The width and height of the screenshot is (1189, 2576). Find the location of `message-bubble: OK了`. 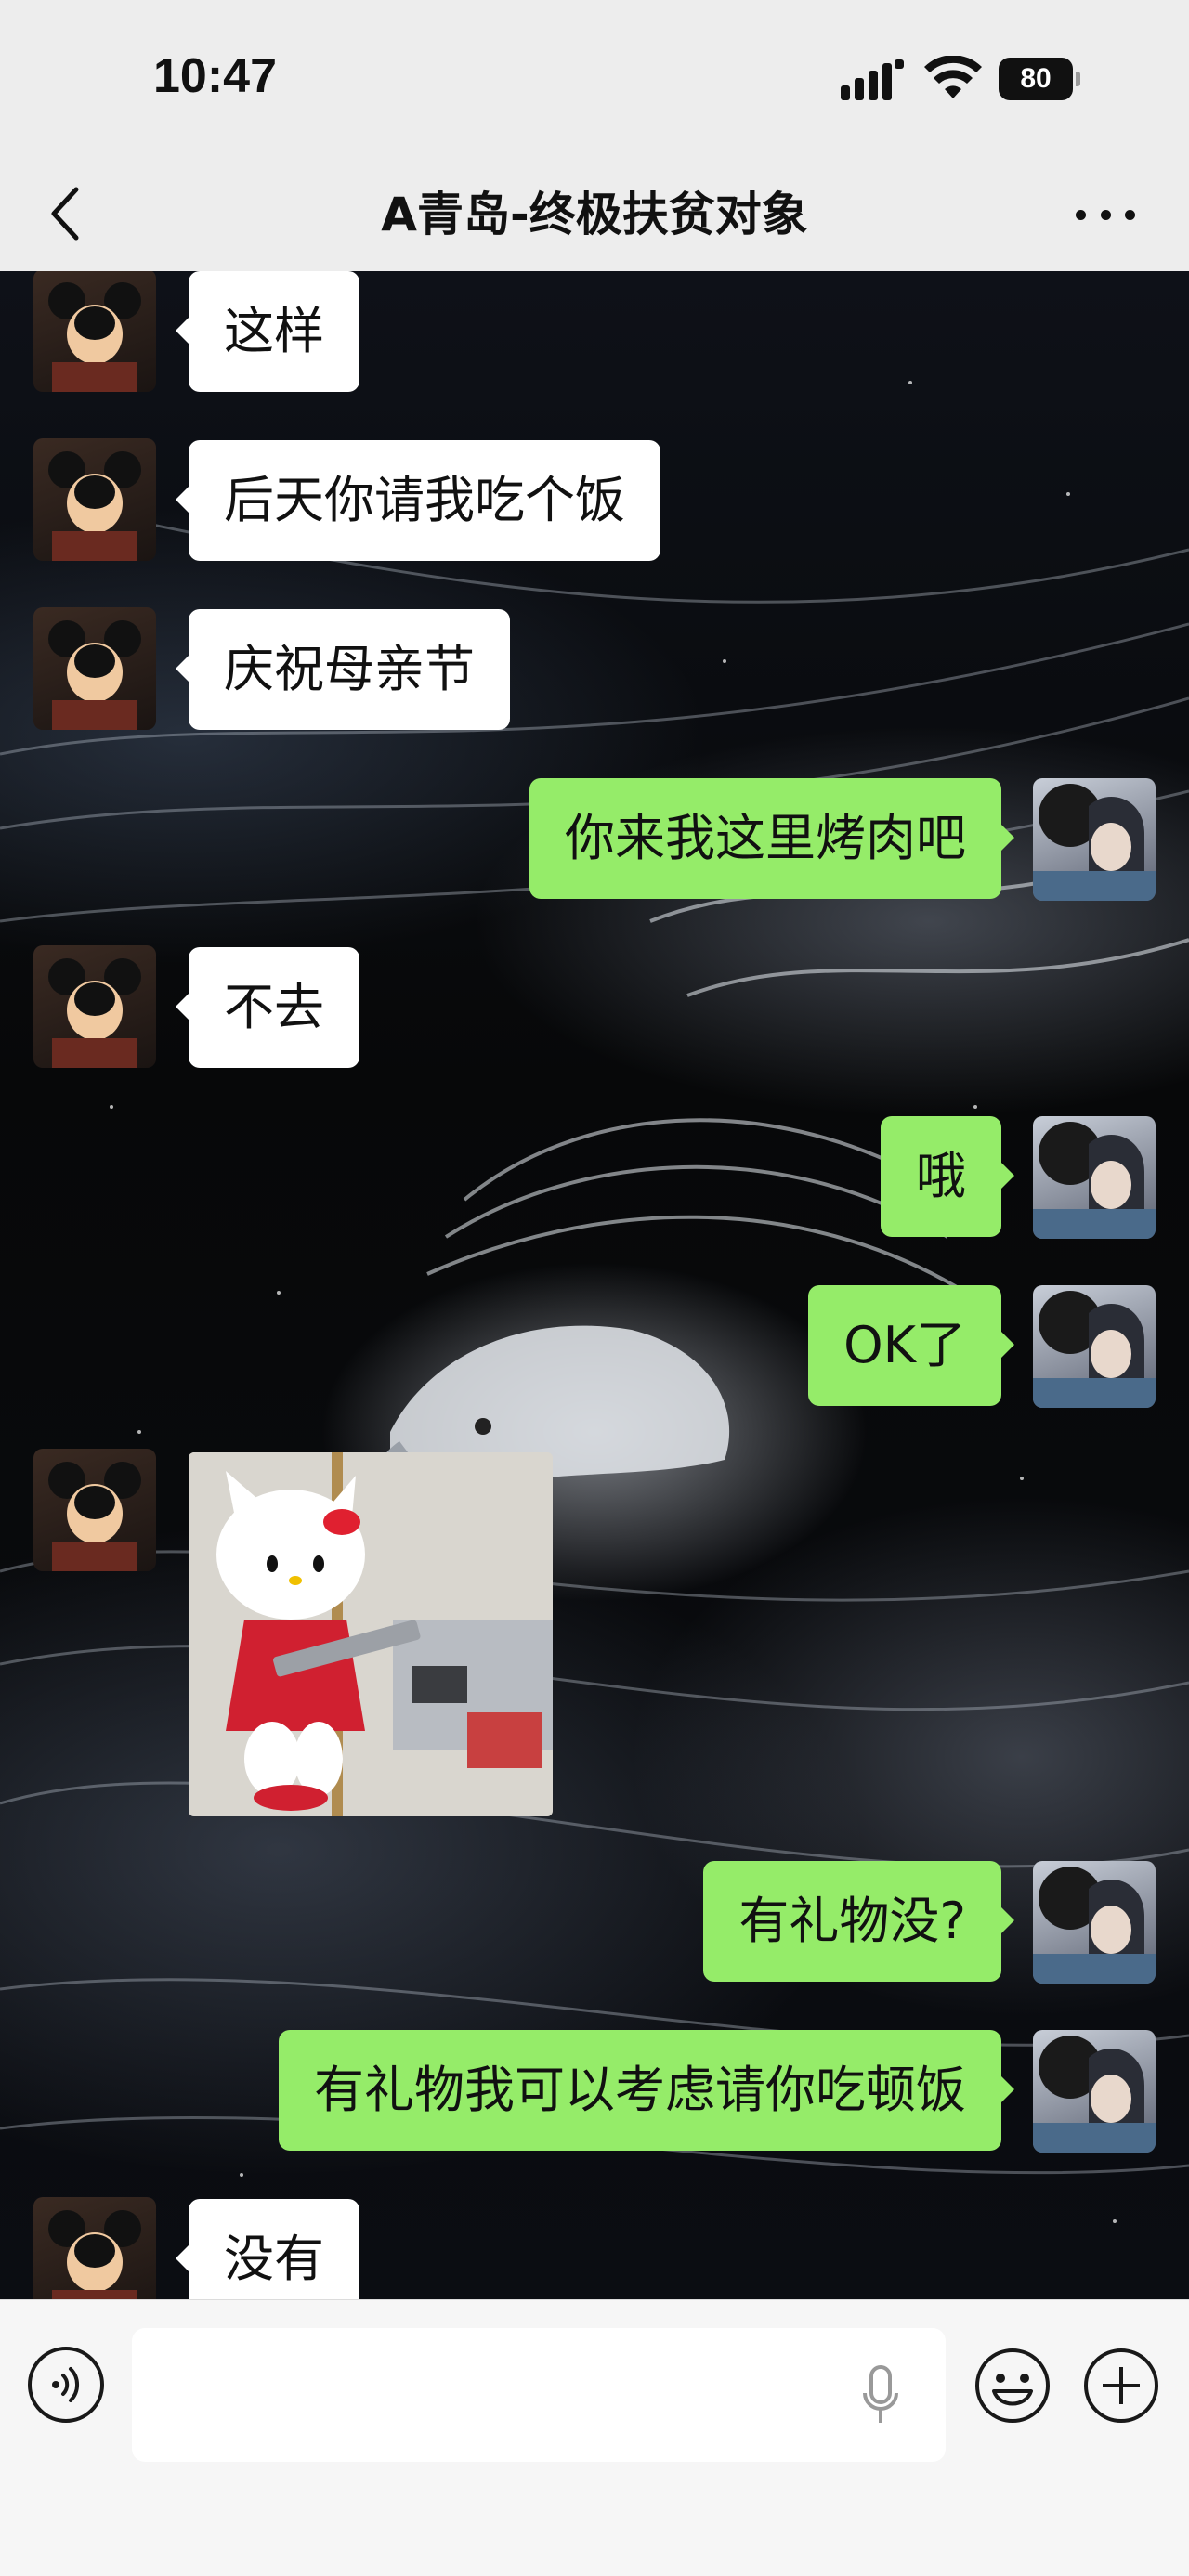

message-bubble: OK了 is located at coordinates (911, 1345).